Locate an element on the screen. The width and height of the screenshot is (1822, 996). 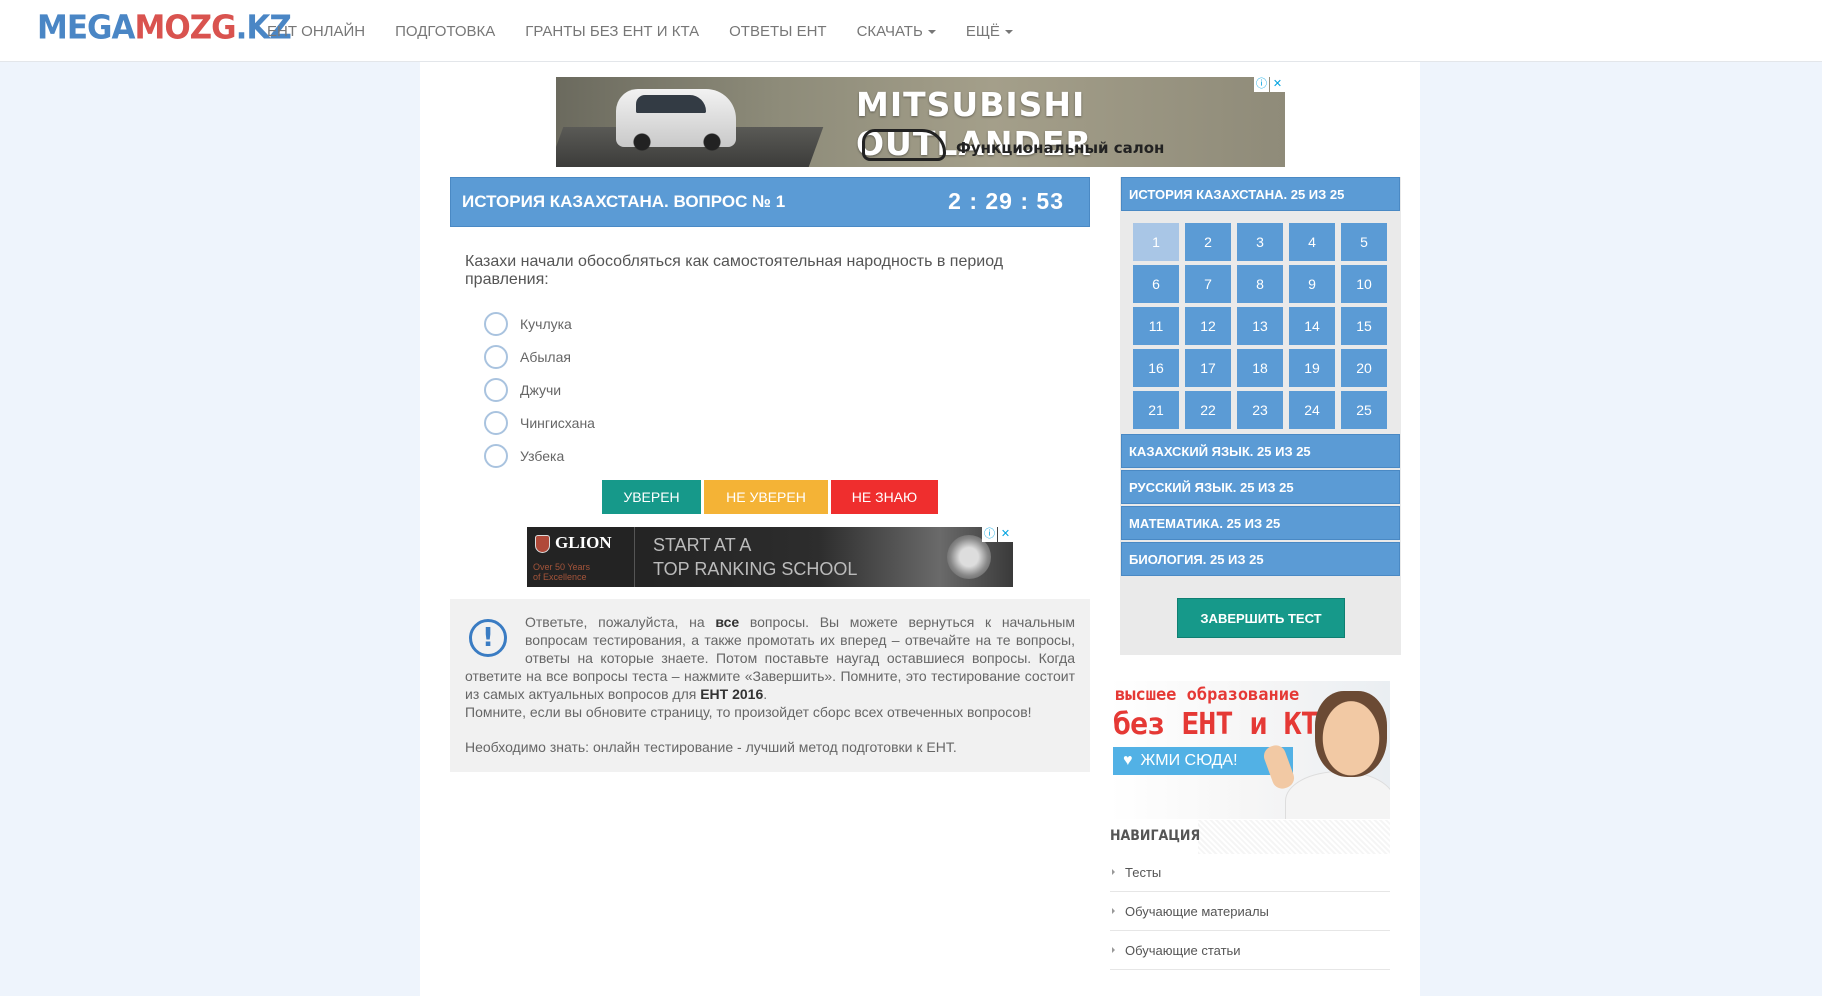
nav-link-tests: Тесты is located at coordinates (1250, 872).